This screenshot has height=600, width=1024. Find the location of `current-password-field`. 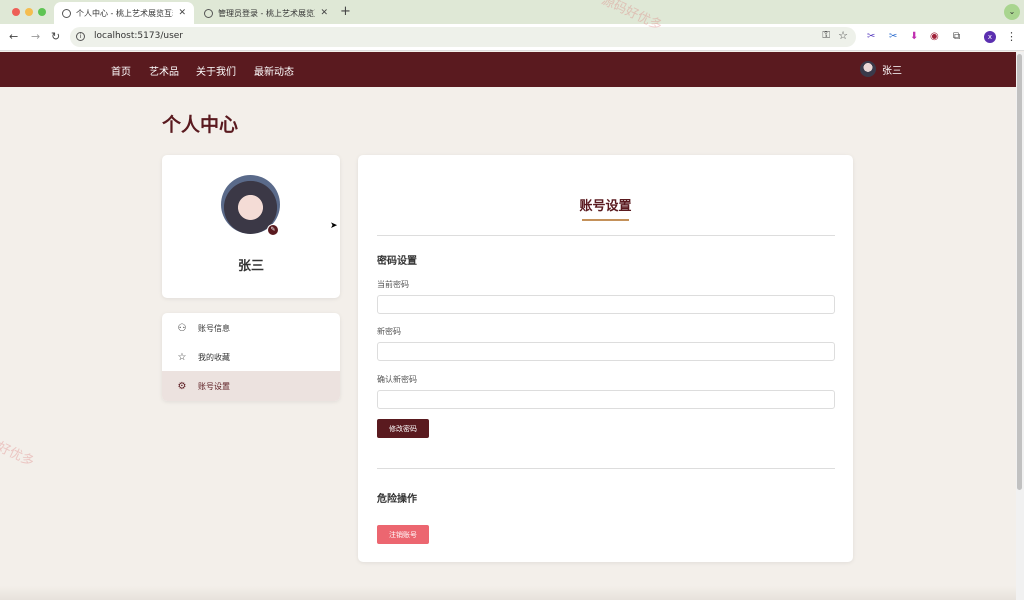

current-password-field is located at coordinates (606, 304).